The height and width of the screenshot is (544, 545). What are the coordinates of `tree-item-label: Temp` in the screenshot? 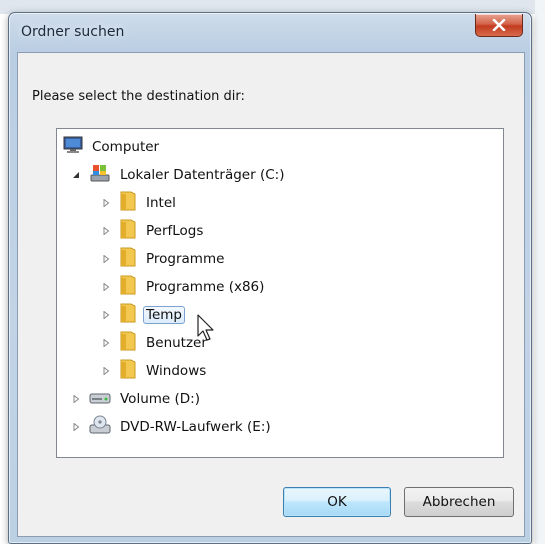 It's located at (164, 315).